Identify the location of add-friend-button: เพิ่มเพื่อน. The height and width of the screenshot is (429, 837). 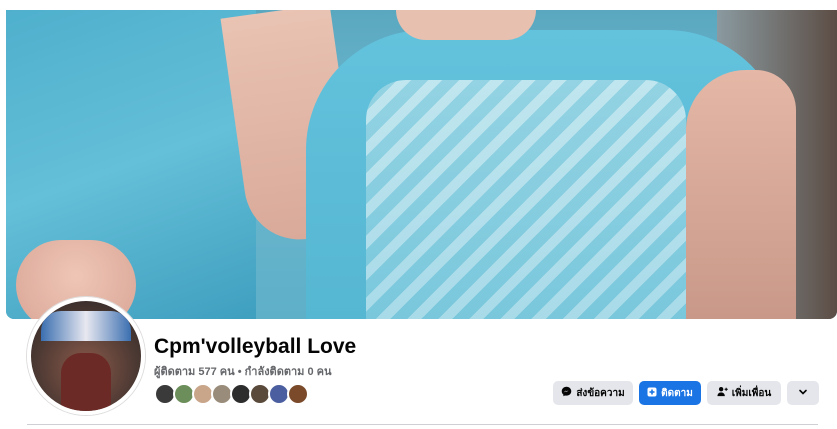
(744, 393).